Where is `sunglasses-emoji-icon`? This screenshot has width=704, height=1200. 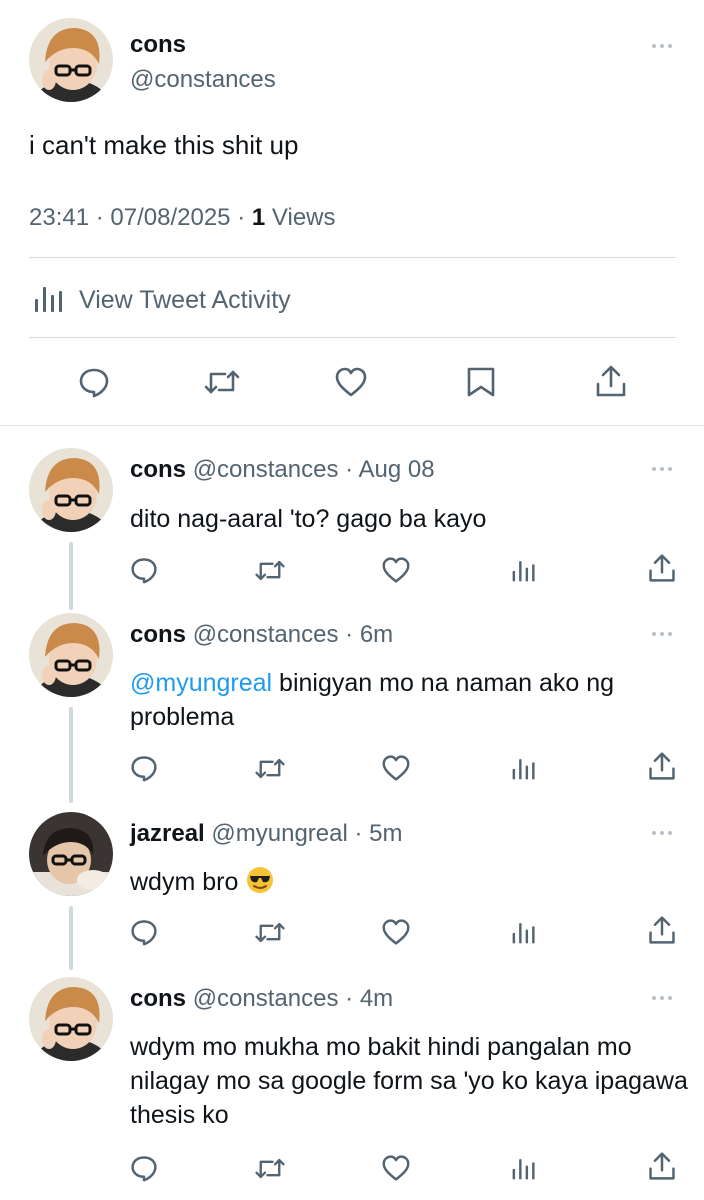
sunglasses-emoji-icon is located at coordinates (260, 884).